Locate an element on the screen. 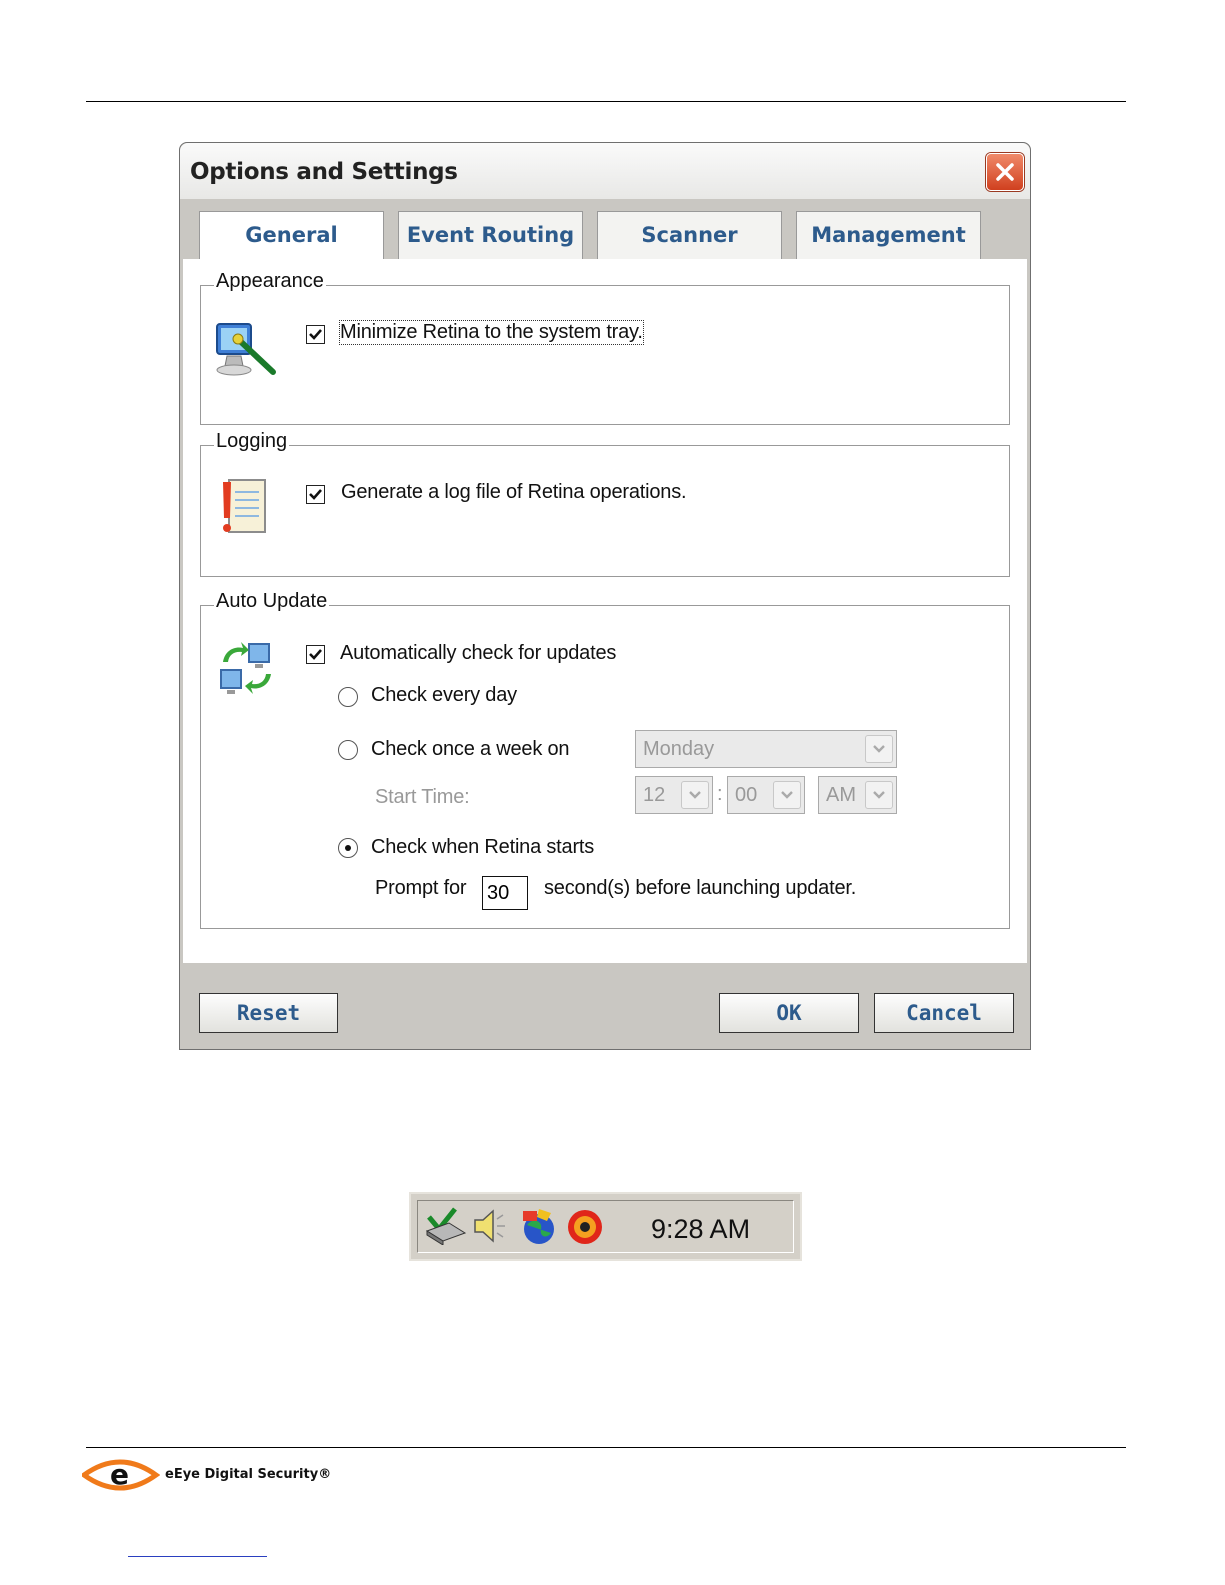 The height and width of the screenshot is (1585, 1225). once-week-label: Check once a week on is located at coordinates (470, 749).